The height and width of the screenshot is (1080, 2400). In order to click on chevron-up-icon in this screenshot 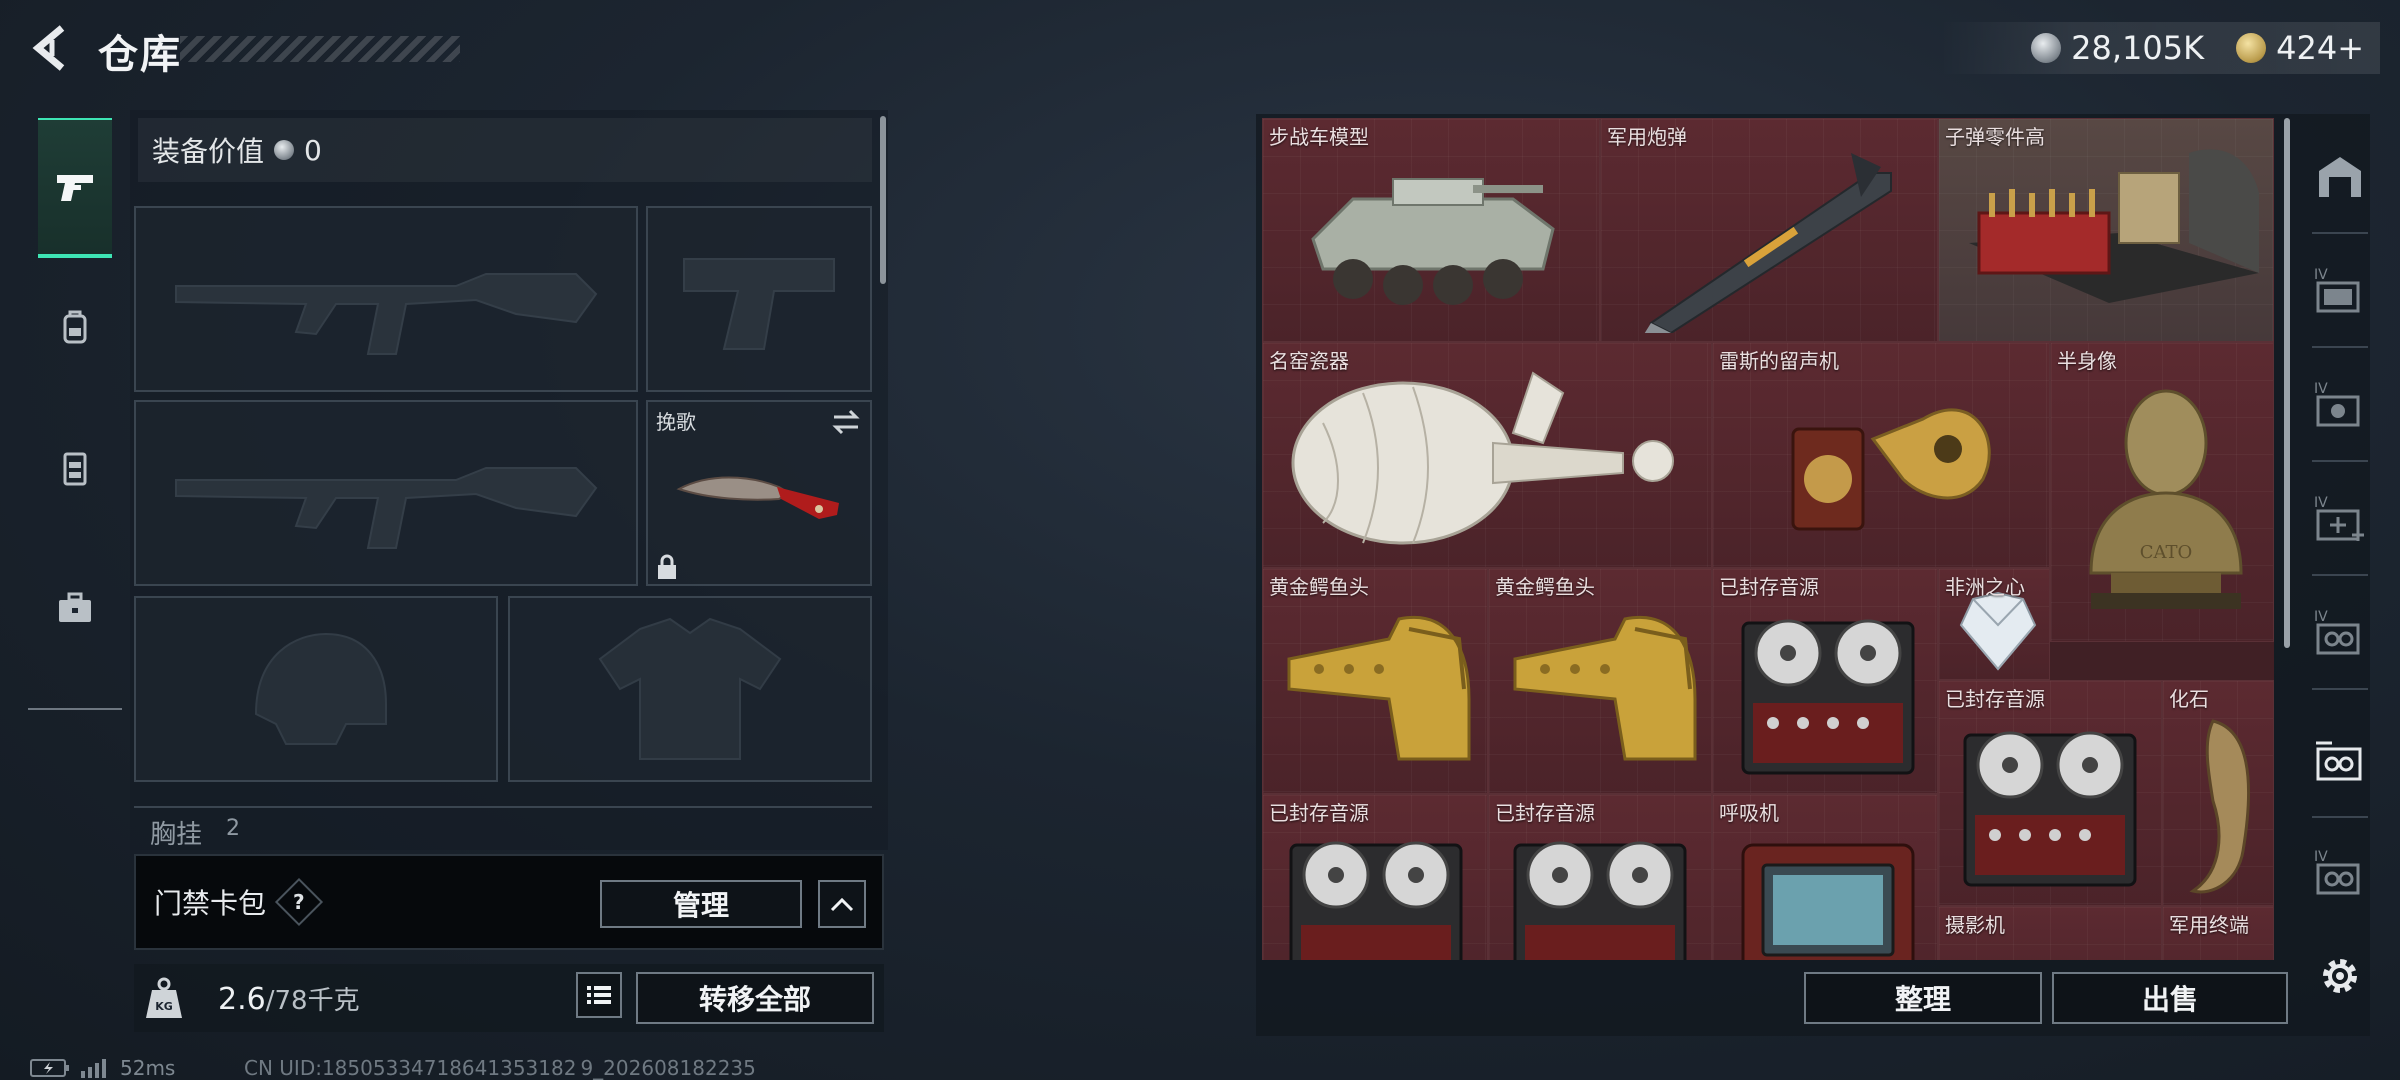, I will do `click(842, 904)`.